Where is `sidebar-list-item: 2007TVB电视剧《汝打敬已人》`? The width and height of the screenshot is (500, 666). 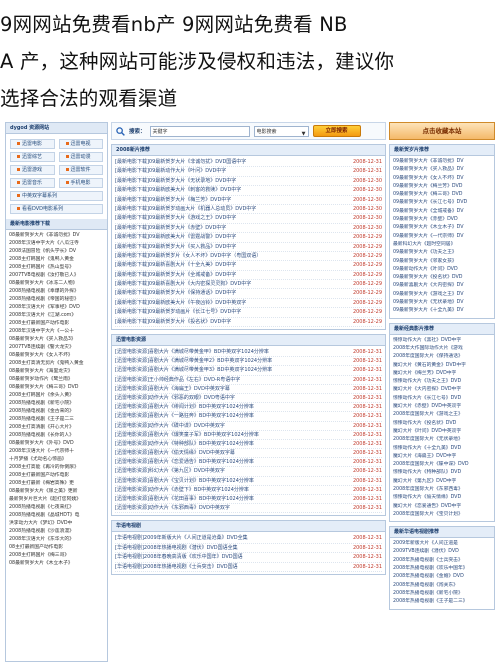 sidebar-list-item: 2007TVB电视剧《汝打敬已人》 is located at coordinates (56, 276).